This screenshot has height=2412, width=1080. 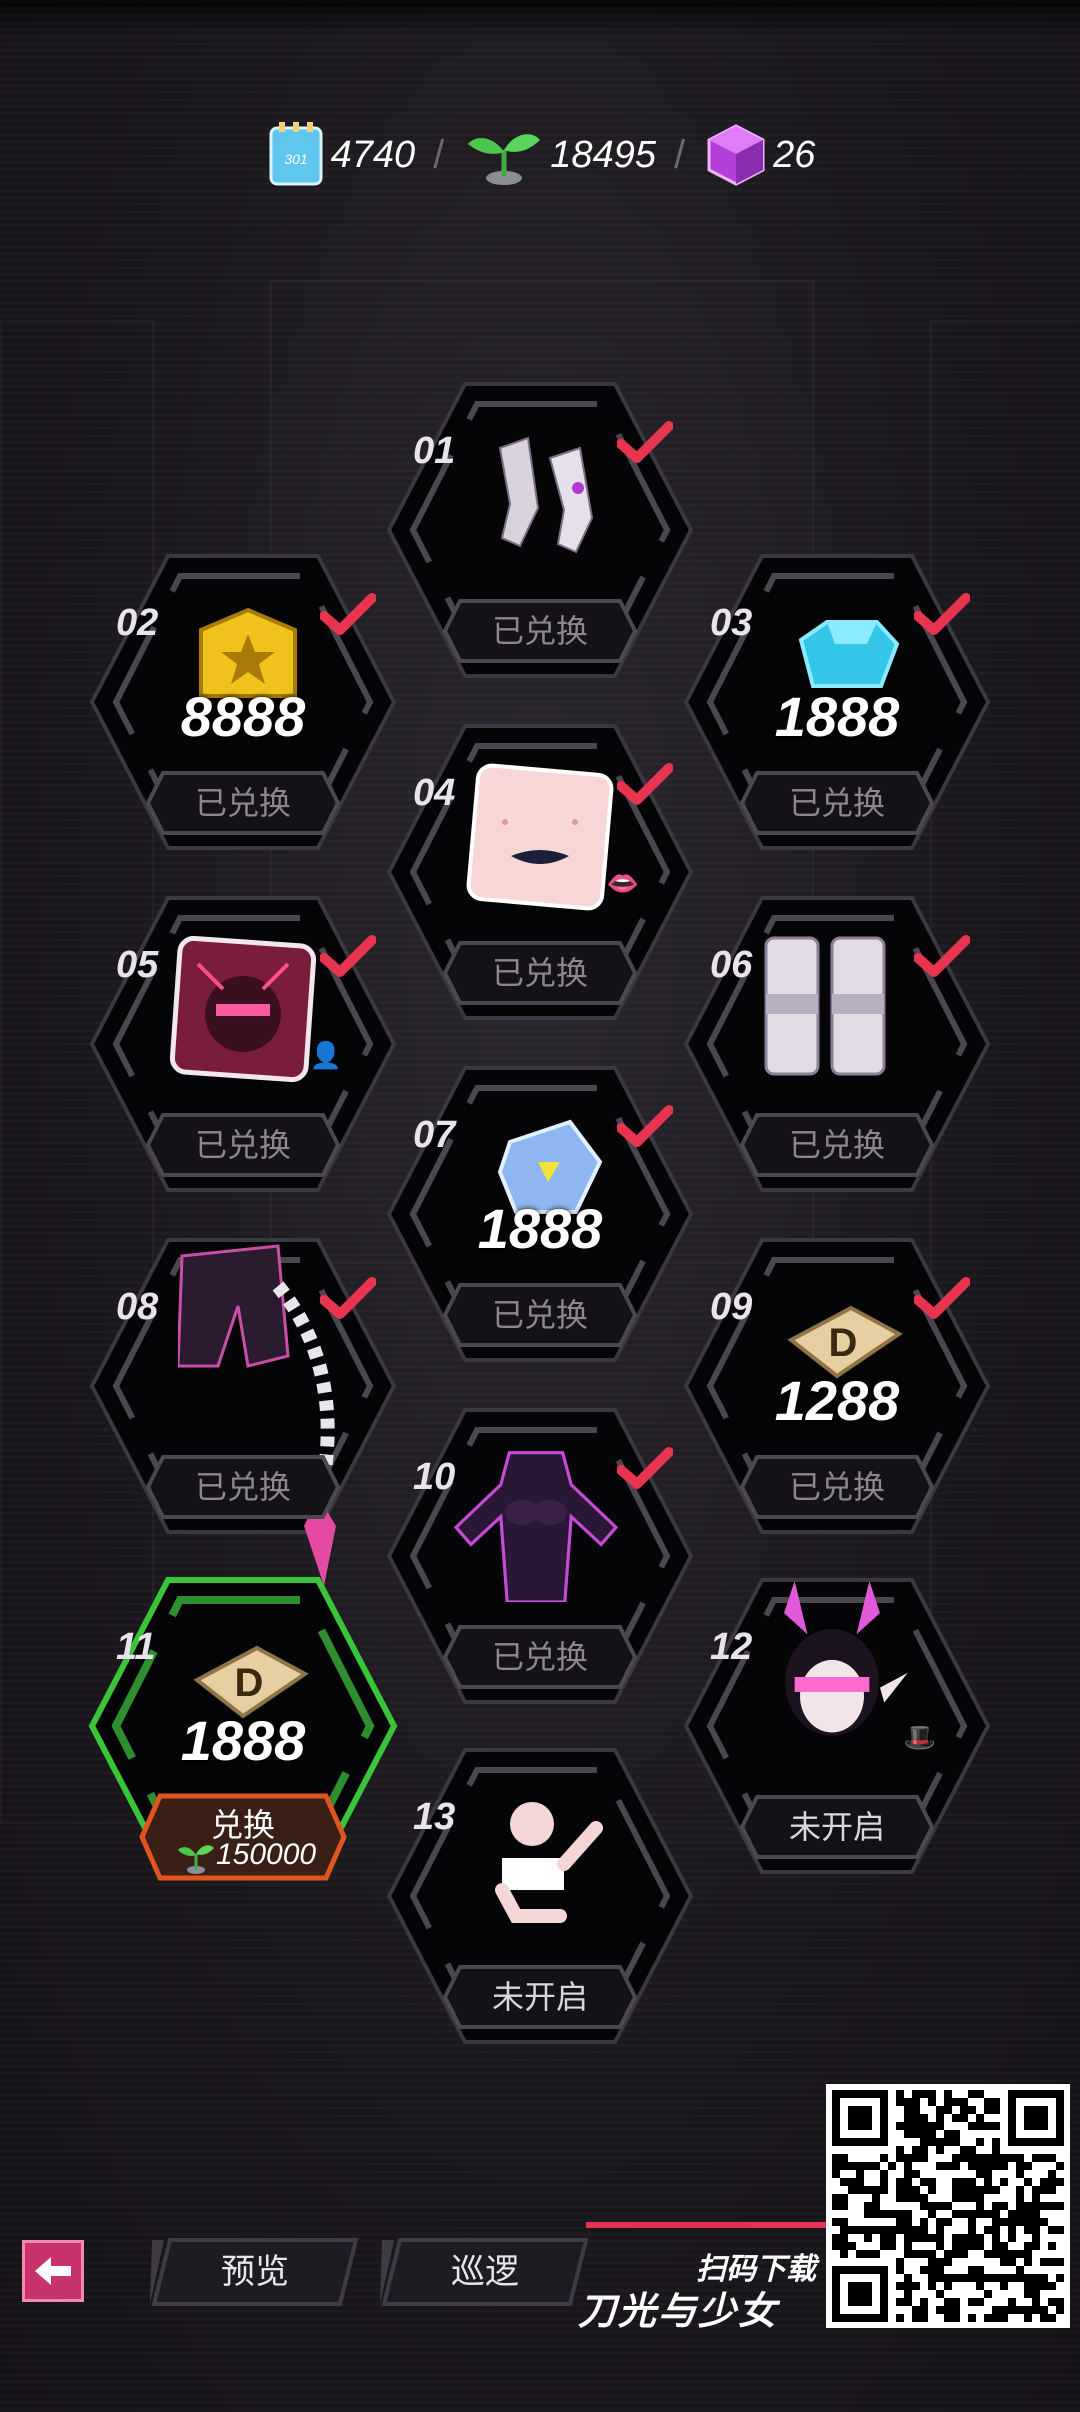 I want to click on pose-icon, so click(x=549, y=1862).